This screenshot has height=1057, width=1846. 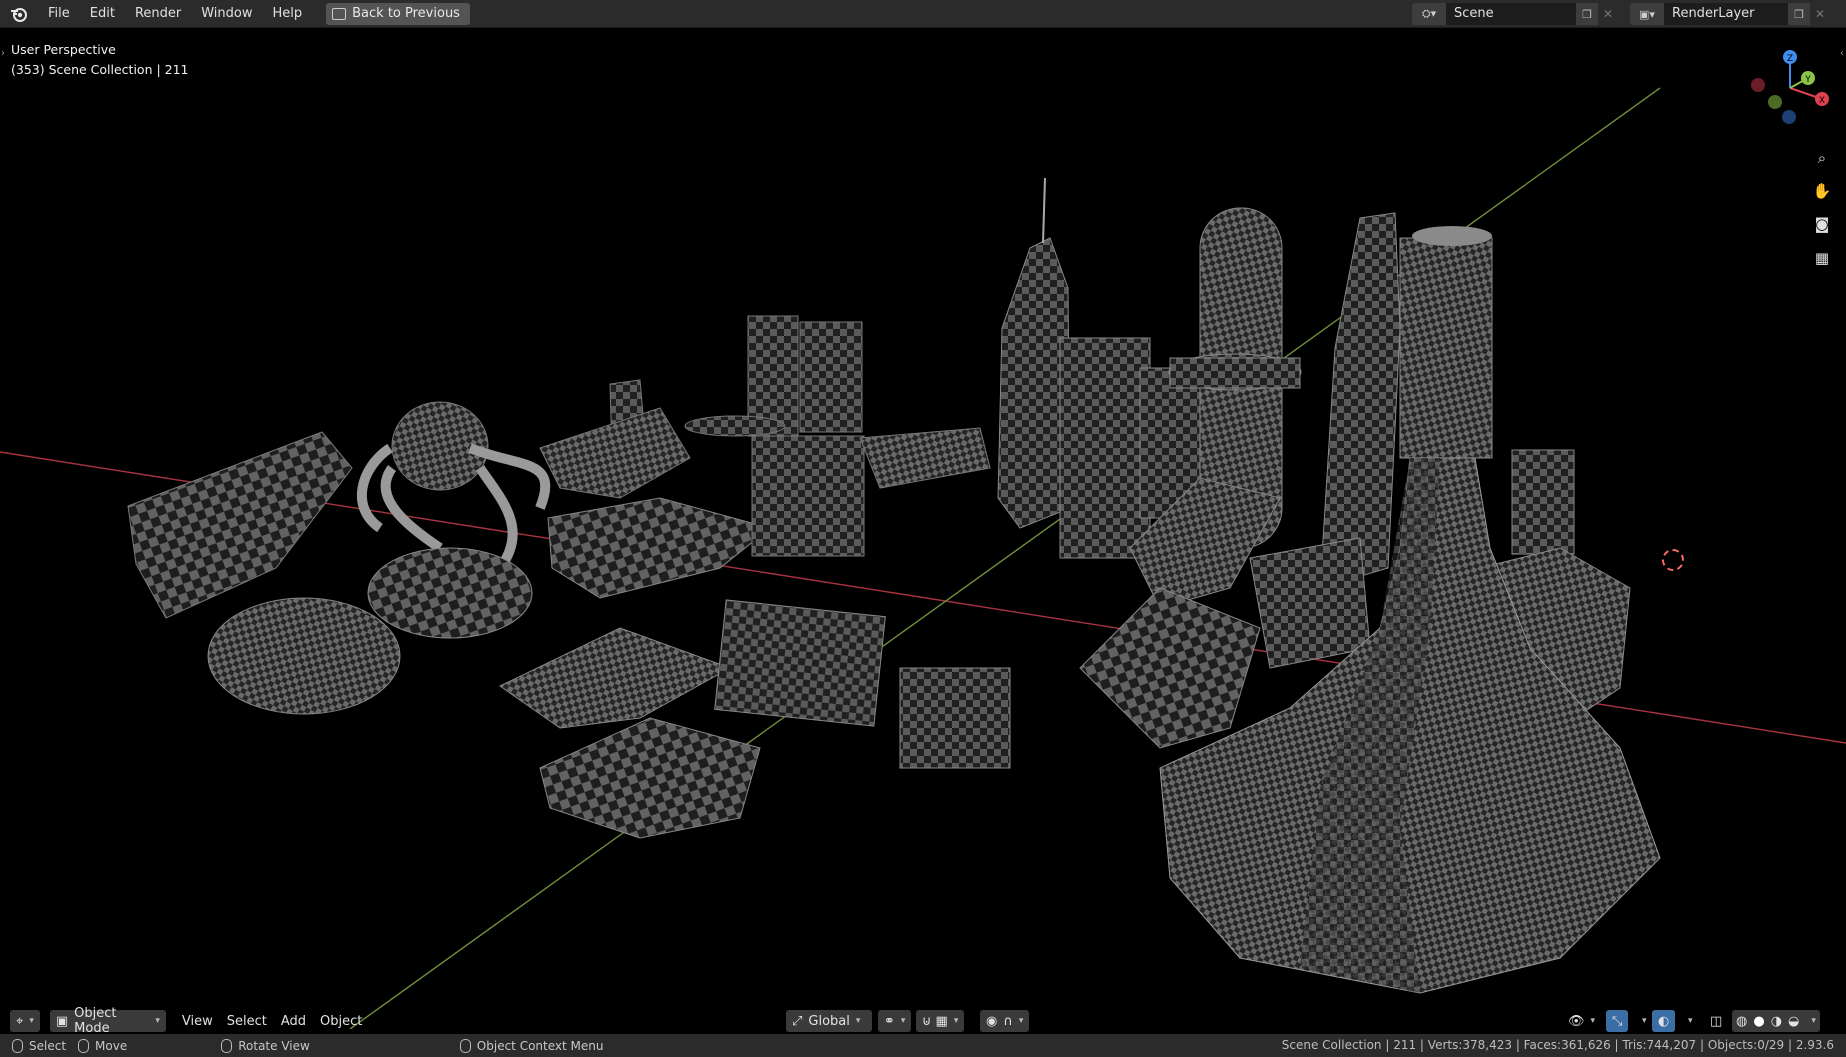 I want to click on mouse-middle-icon, so click(x=227, y=1045).